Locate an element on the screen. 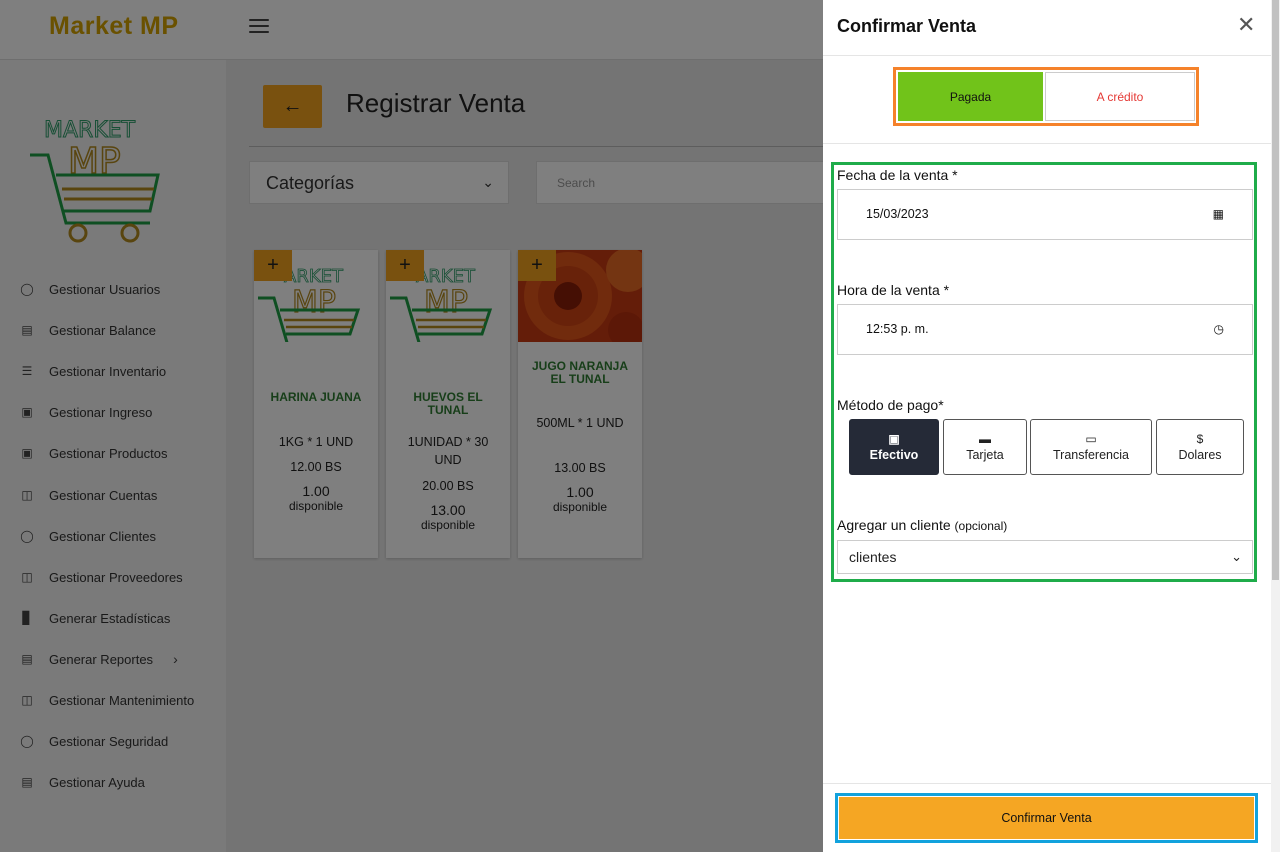 This screenshot has height=852, width=1280. date-label: Fecha de la venta * is located at coordinates (897, 175).